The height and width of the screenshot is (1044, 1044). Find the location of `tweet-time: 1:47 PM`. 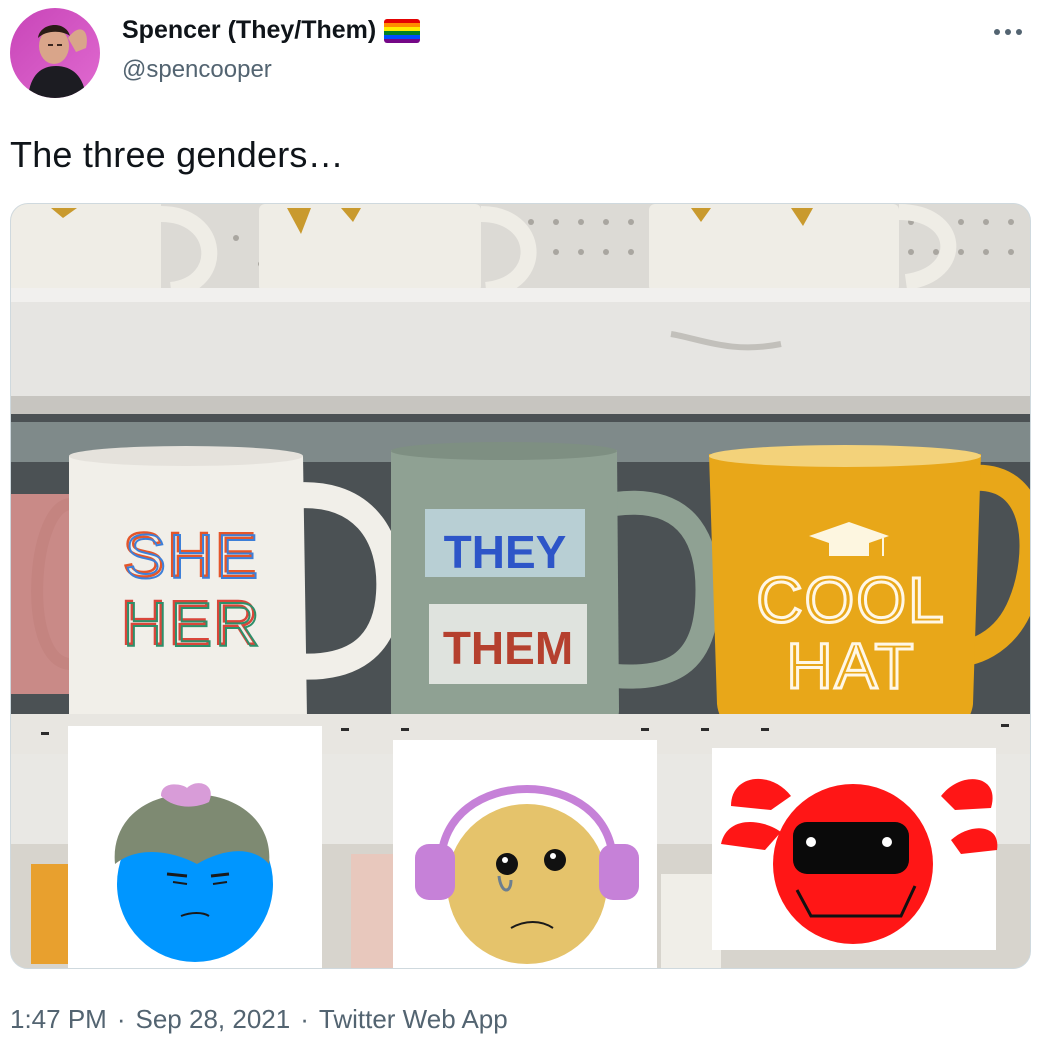

tweet-time: 1:47 PM is located at coordinates (58, 1019).